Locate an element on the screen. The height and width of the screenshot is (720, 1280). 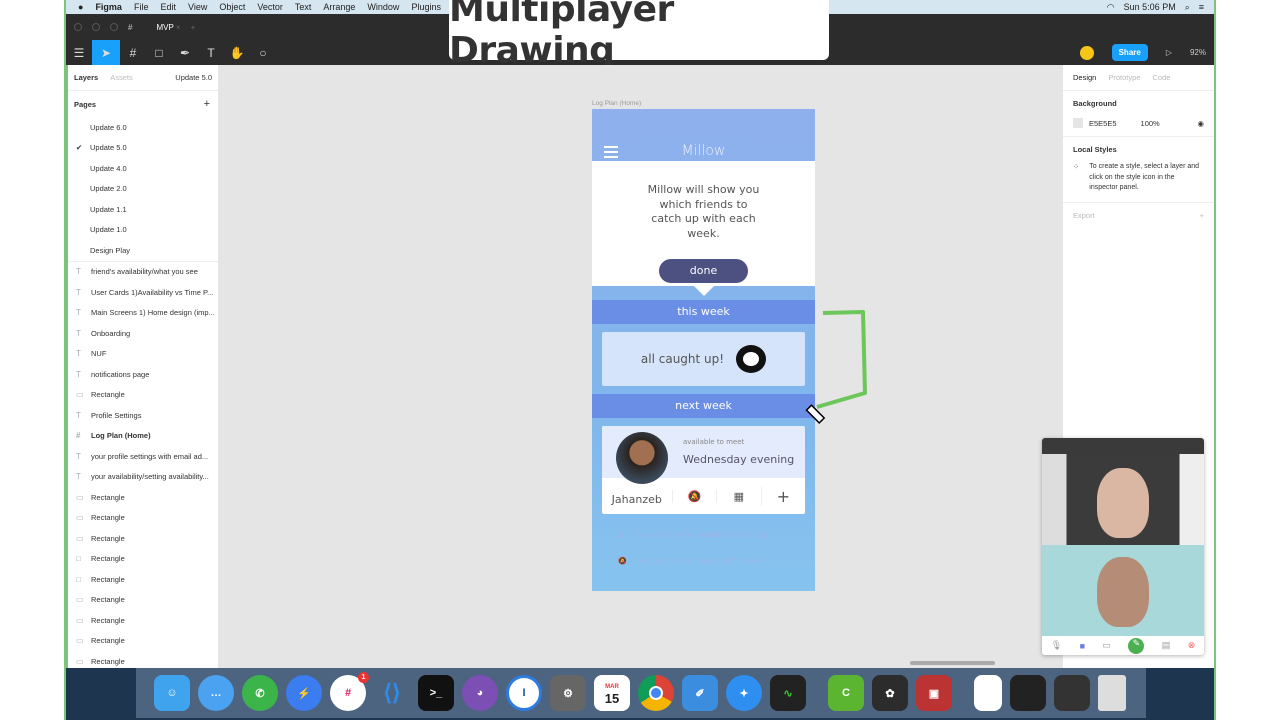
camtasia-icon: C is located at coordinates (846, 693).